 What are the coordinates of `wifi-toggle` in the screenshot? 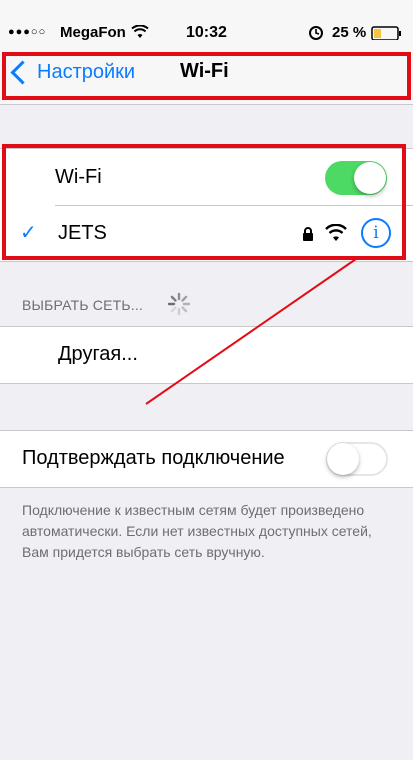 It's located at (356, 178).